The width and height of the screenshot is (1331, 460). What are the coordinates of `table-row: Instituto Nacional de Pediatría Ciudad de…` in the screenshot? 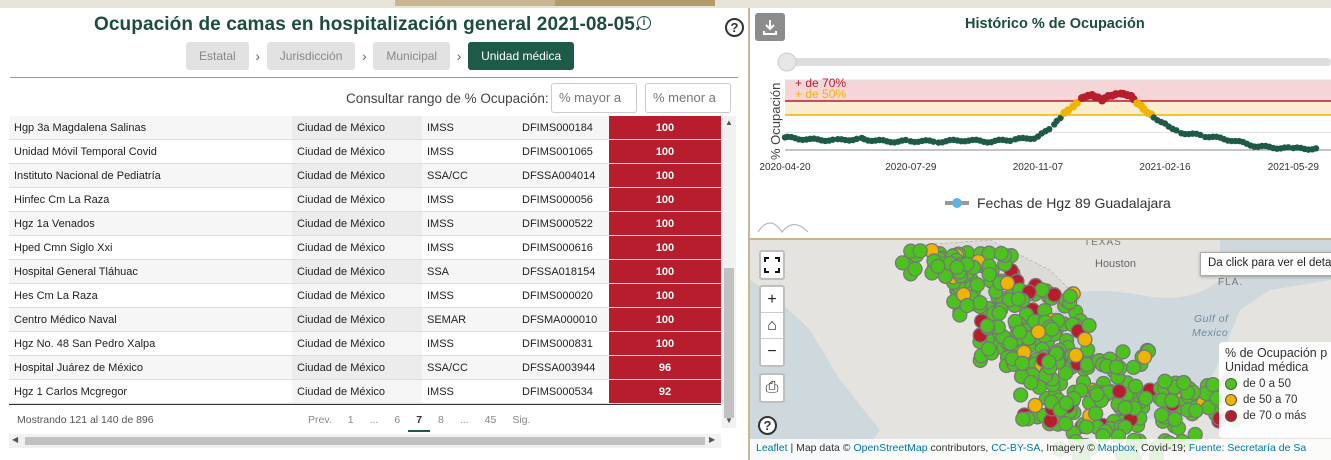 It's located at (365, 176).